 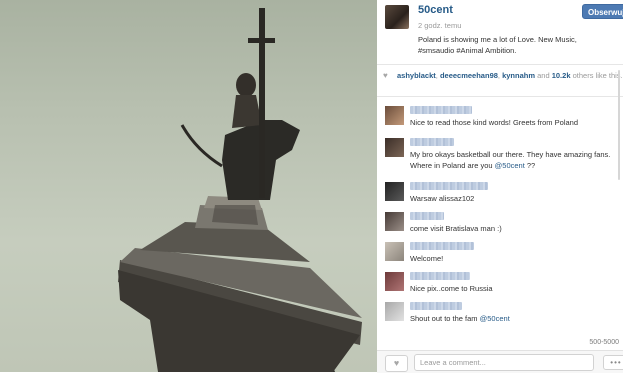 What do you see at coordinates (513, 318) in the screenshot?
I see `comment-text: Shout out to the fam @50cent` at bounding box center [513, 318].